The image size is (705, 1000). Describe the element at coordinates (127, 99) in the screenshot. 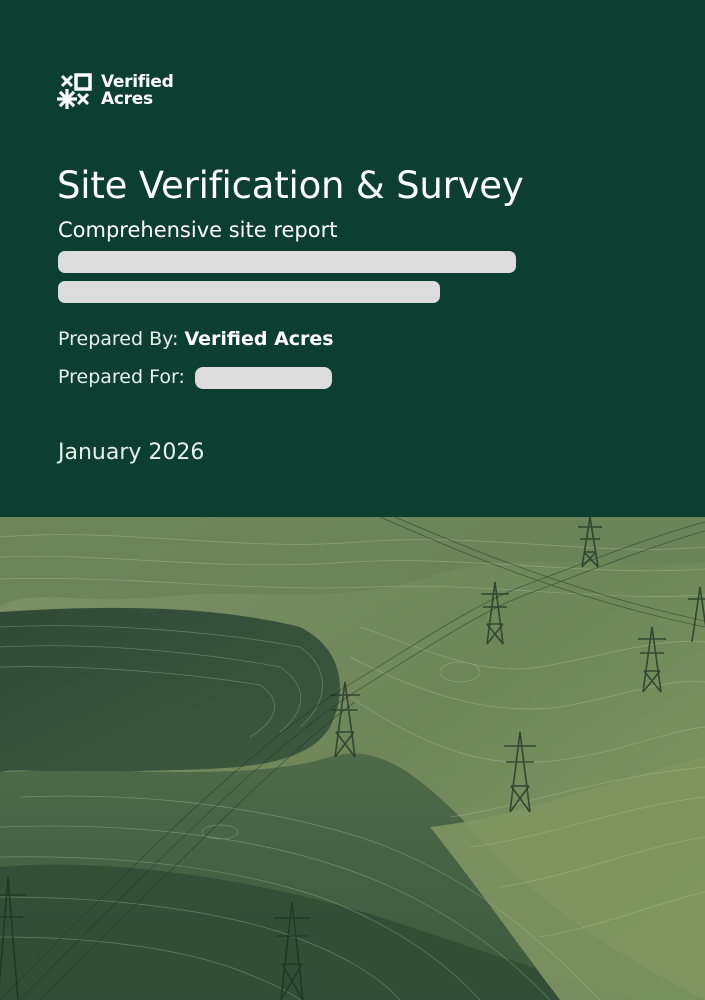

I see `brand-name-line2: Acres` at that location.